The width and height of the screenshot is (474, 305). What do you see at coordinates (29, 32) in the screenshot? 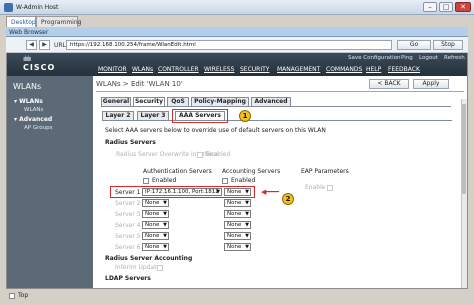
I see `browser-title: Web Browser` at bounding box center [29, 32].